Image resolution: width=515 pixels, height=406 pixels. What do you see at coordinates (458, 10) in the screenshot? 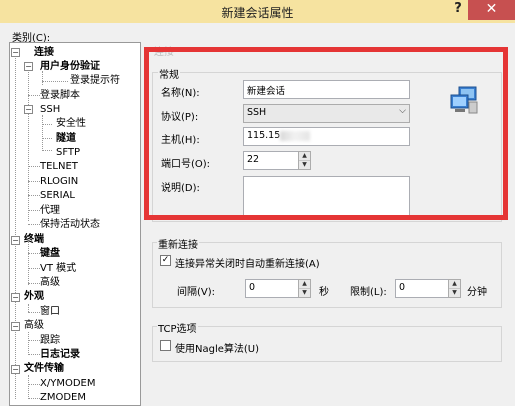
I see `help-button: ?` at bounding box center [458, 10].